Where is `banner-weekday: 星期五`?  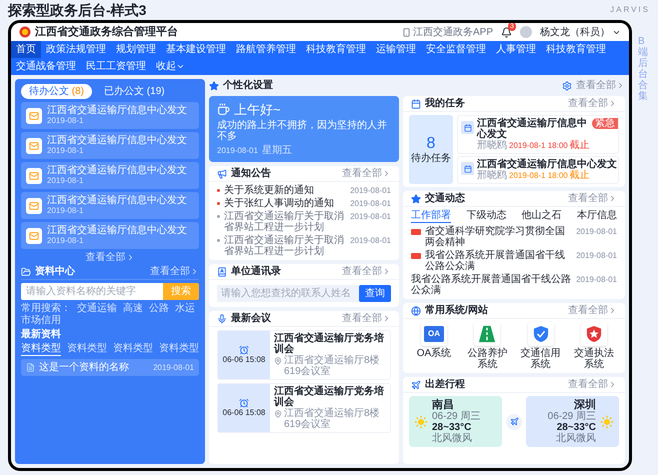
banner-weekday: 星期五 is located at coordinates (277, 150).